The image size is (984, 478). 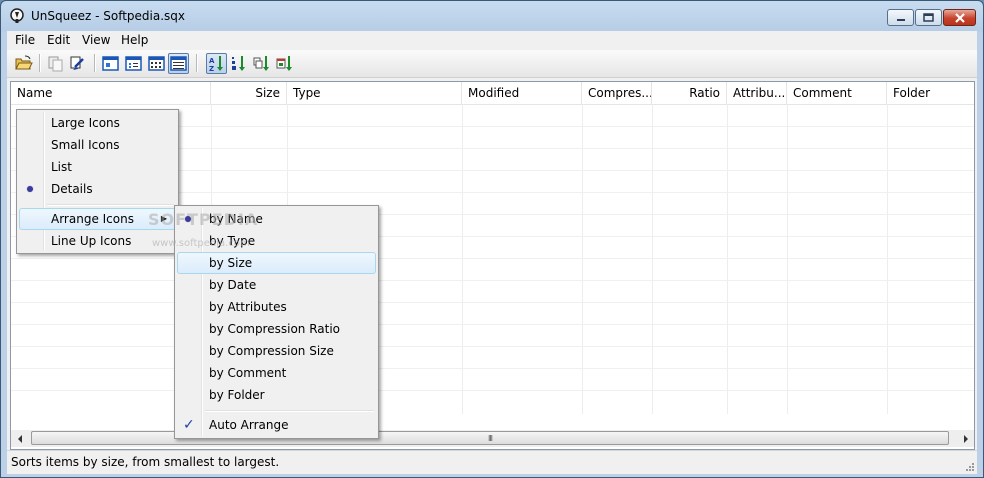 What do you see at coordinates (85, 145) in the screenshot?
I see `menu-item-label: Small Icons` at bounding box center [85, 145].